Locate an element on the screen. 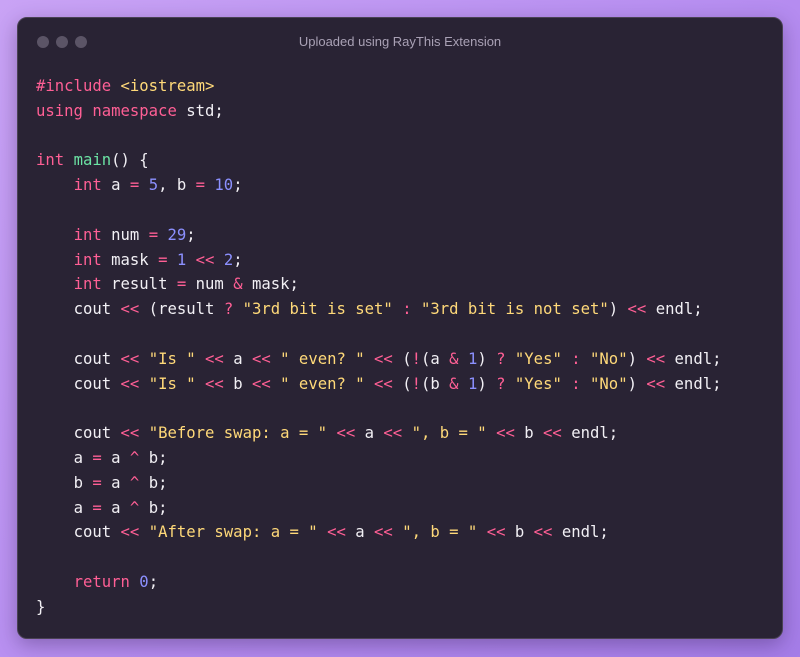 The height and width of the screenshot is (657, 800). code-token: 5 is located at coordinates (153, 185).